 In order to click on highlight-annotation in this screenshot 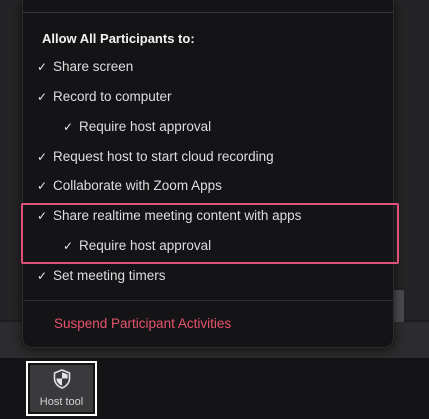, I will do `click(210, 233)`.